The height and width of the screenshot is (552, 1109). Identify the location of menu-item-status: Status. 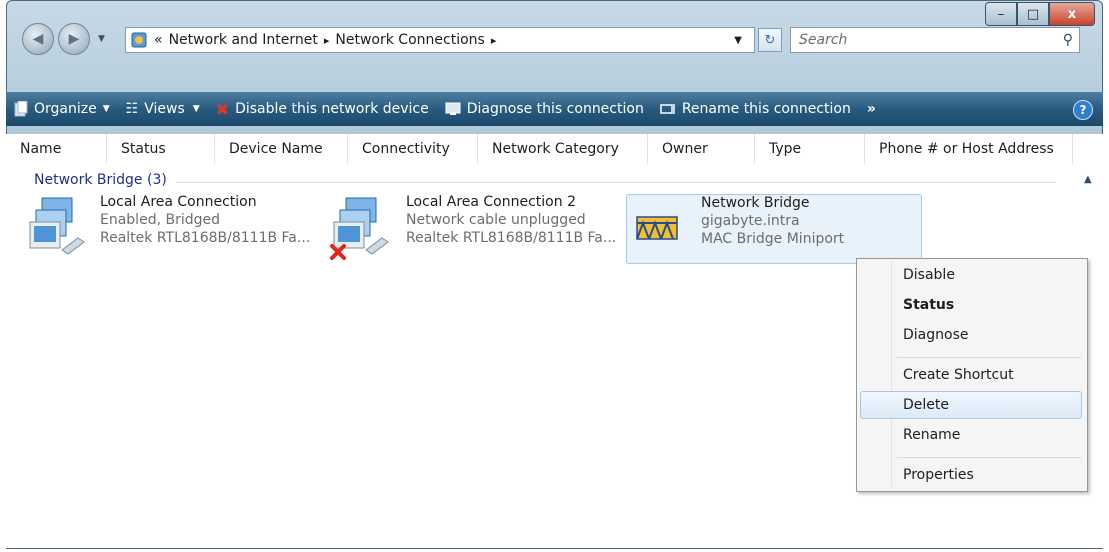
(928, 305).